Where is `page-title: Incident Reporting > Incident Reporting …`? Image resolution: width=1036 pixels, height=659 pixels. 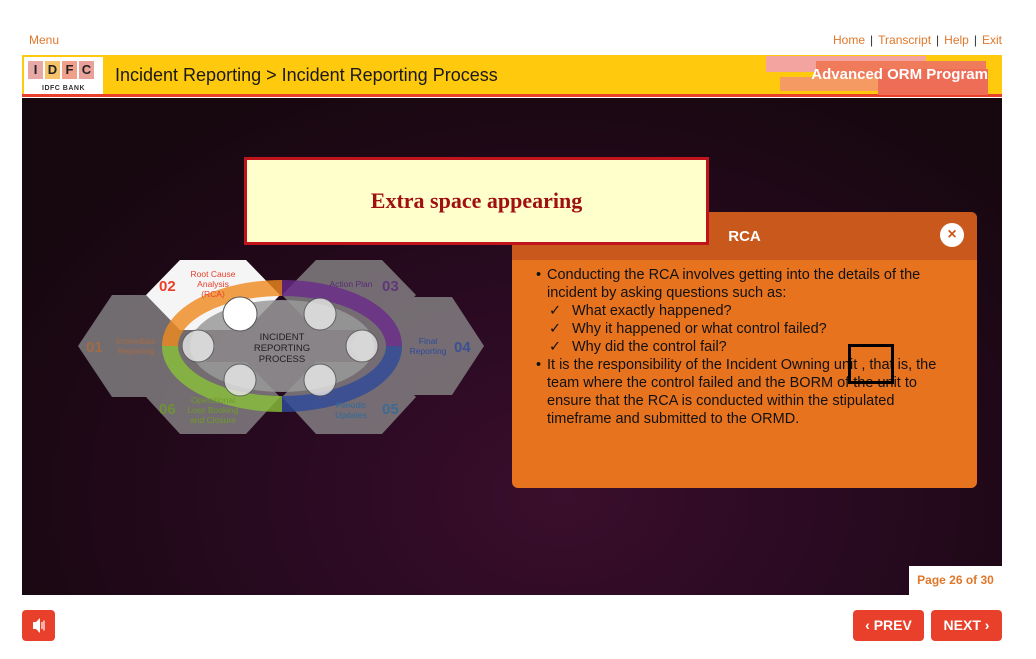 page-title: Incident Reporting > Incident Reporting … is located at coordinates (306, 75).